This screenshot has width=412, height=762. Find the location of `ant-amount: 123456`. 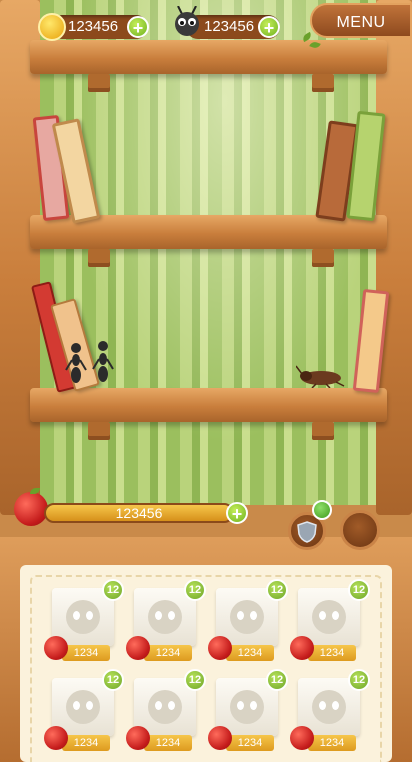

ant-amount: 123456 is located at coordinates (229, 26).